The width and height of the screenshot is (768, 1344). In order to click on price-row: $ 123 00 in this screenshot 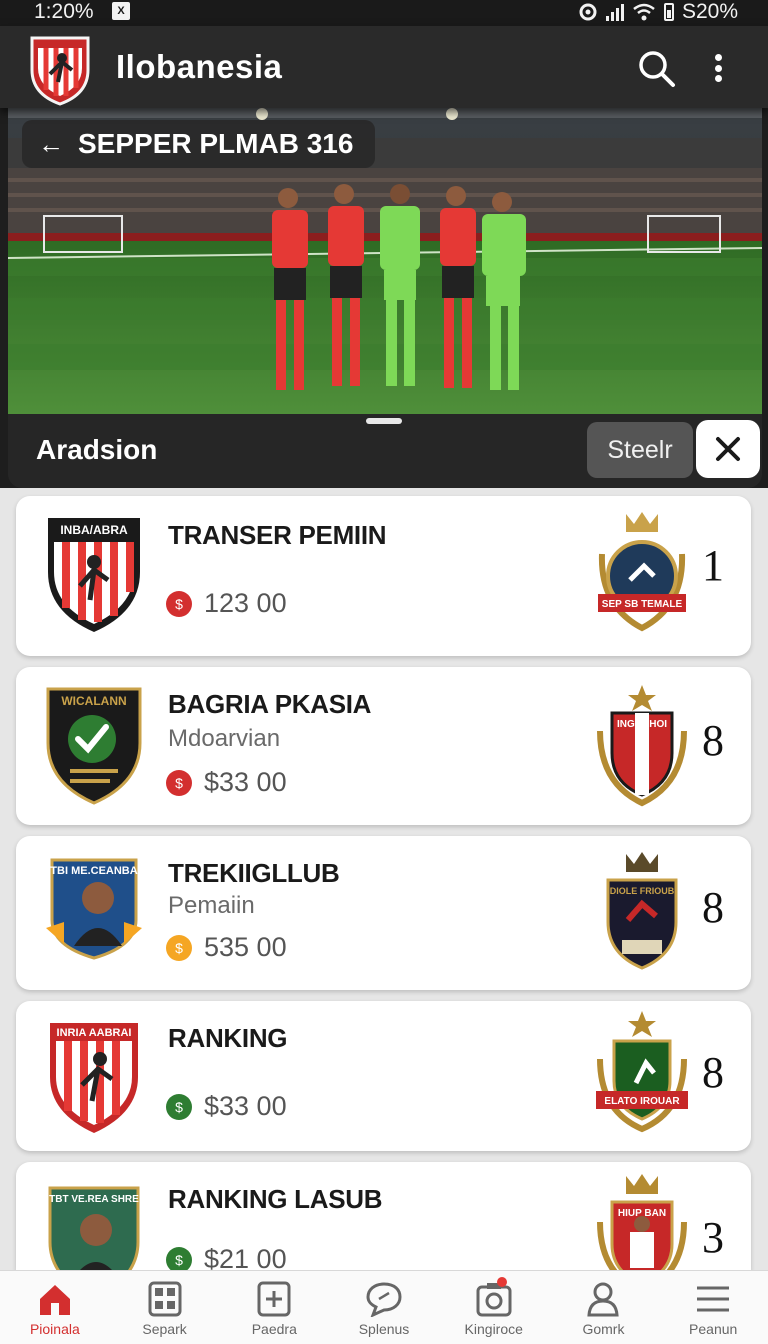, I will do `click(226, 603)`.